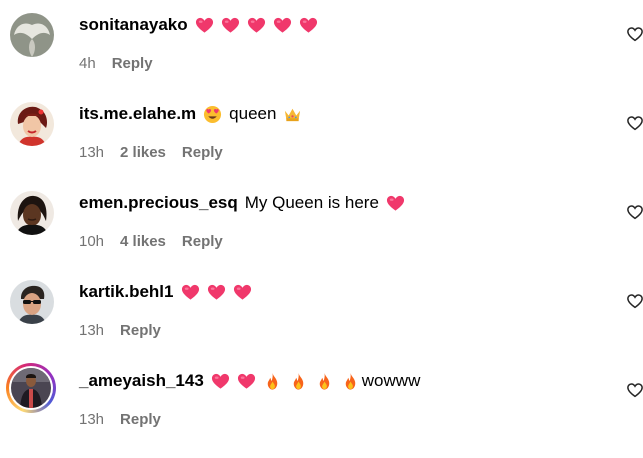 This screenshot has width=643, height=458. Describe the element at coordinates (212, 114) in the screenshot. I see `heart-eyes-emoji-icon` at that location.